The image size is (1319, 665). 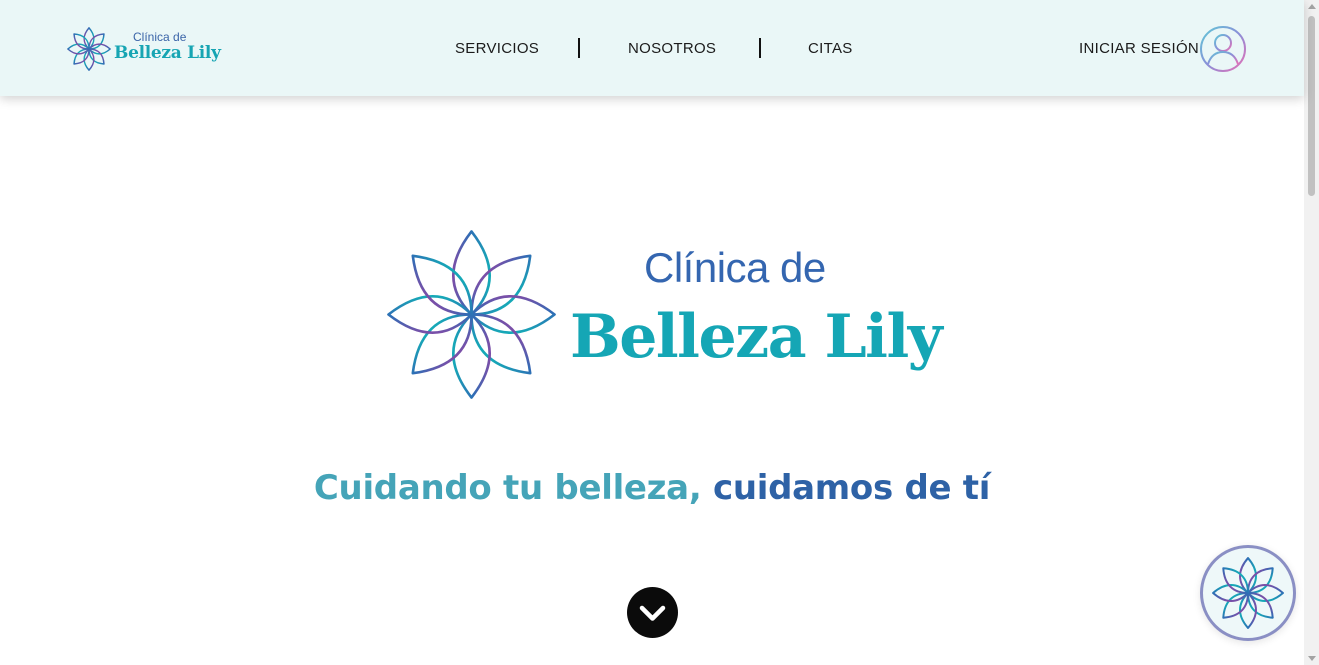 What do you see at coordinates (497, 48) in the screenshot?
I see `nav-link-servicios: SERVICIOS` at bounding box center [497, 48].